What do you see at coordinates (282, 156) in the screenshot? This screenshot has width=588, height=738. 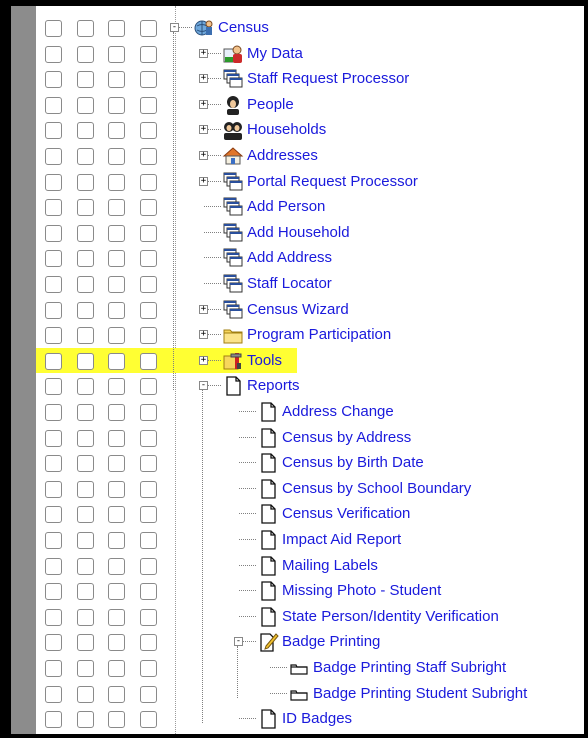 I see `tree-item-label: Addresses` at bounding box center [282, 156].